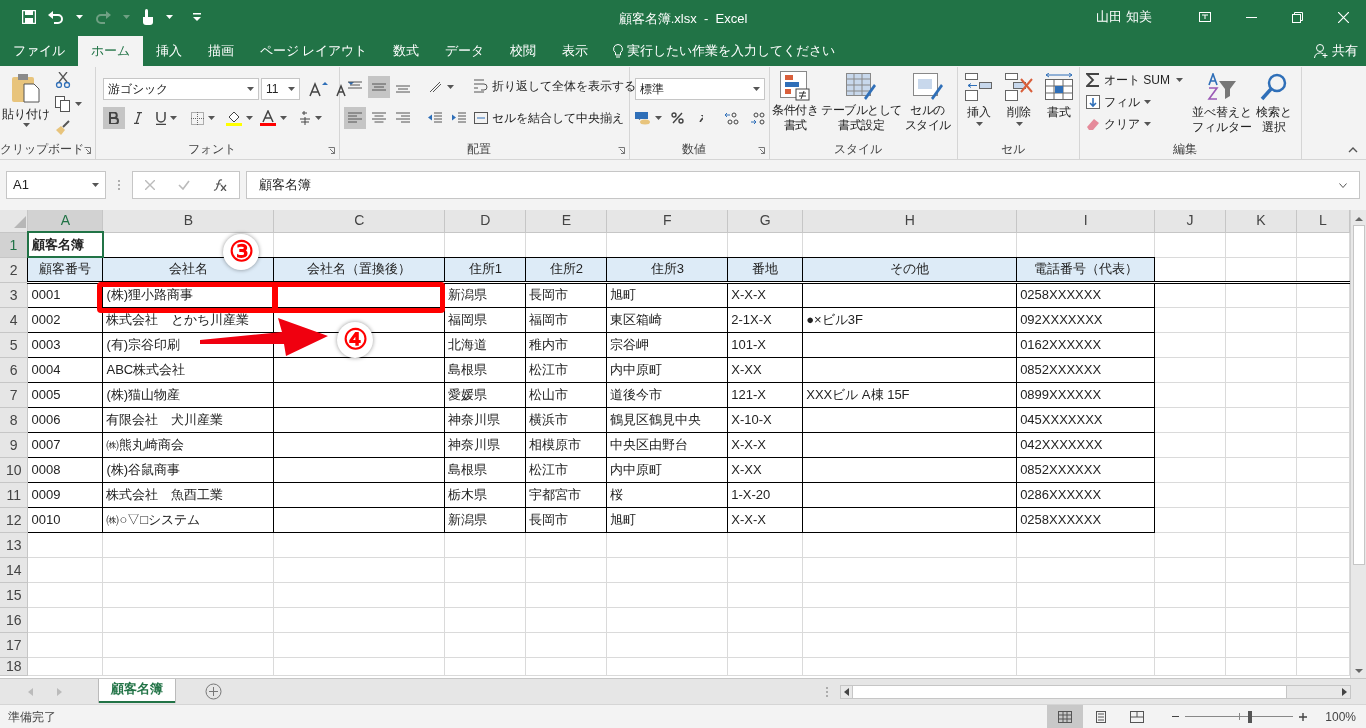 Image resolution: width=1366 pixels, height=728 pixels. I want to click on paste-button: 貼り付け, so click(26, 100).